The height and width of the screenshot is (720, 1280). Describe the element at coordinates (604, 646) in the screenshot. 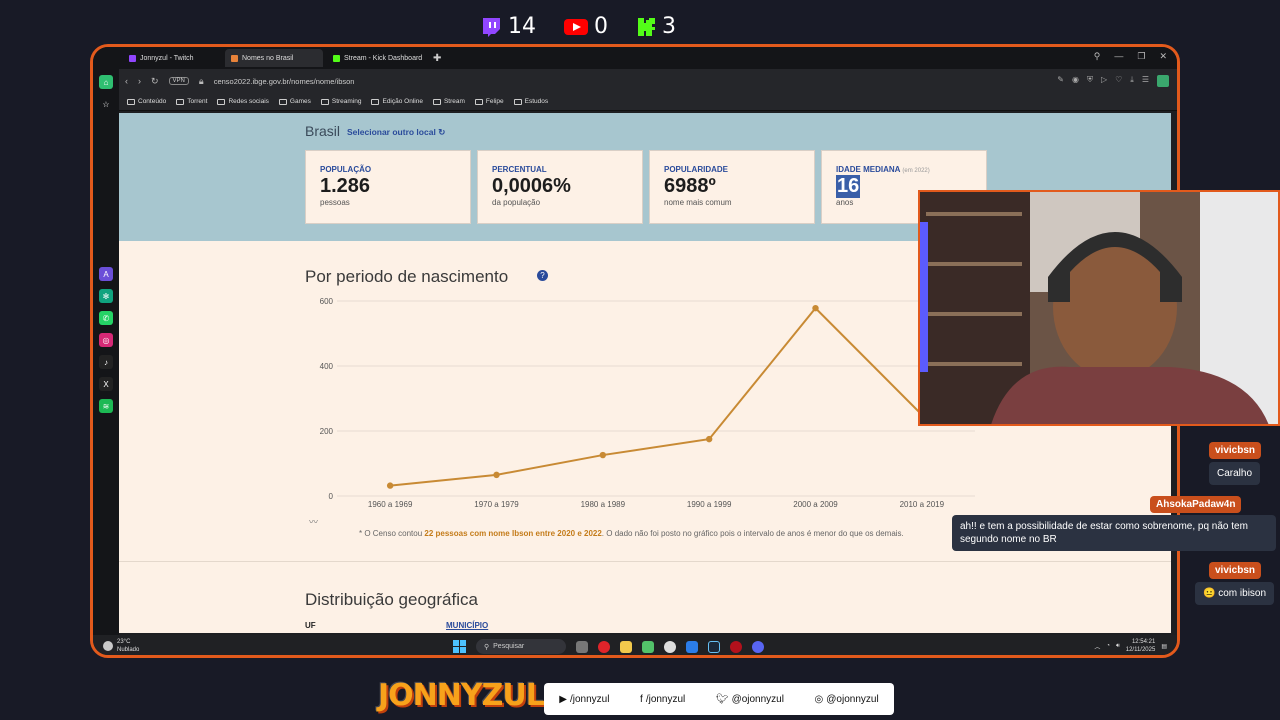

I see `opera-icon` at that location.